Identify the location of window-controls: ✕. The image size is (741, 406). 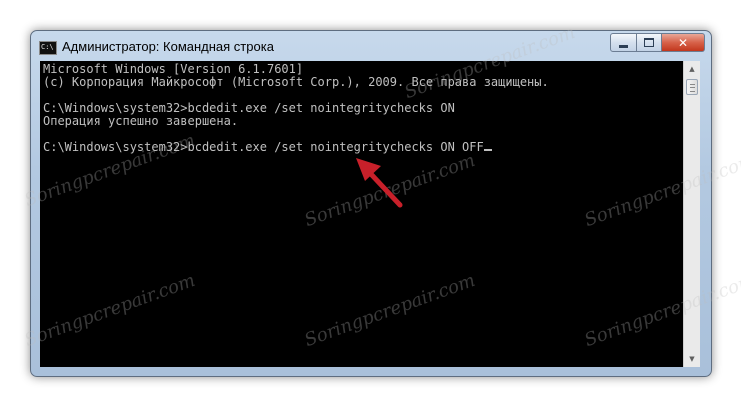
(657, 42).